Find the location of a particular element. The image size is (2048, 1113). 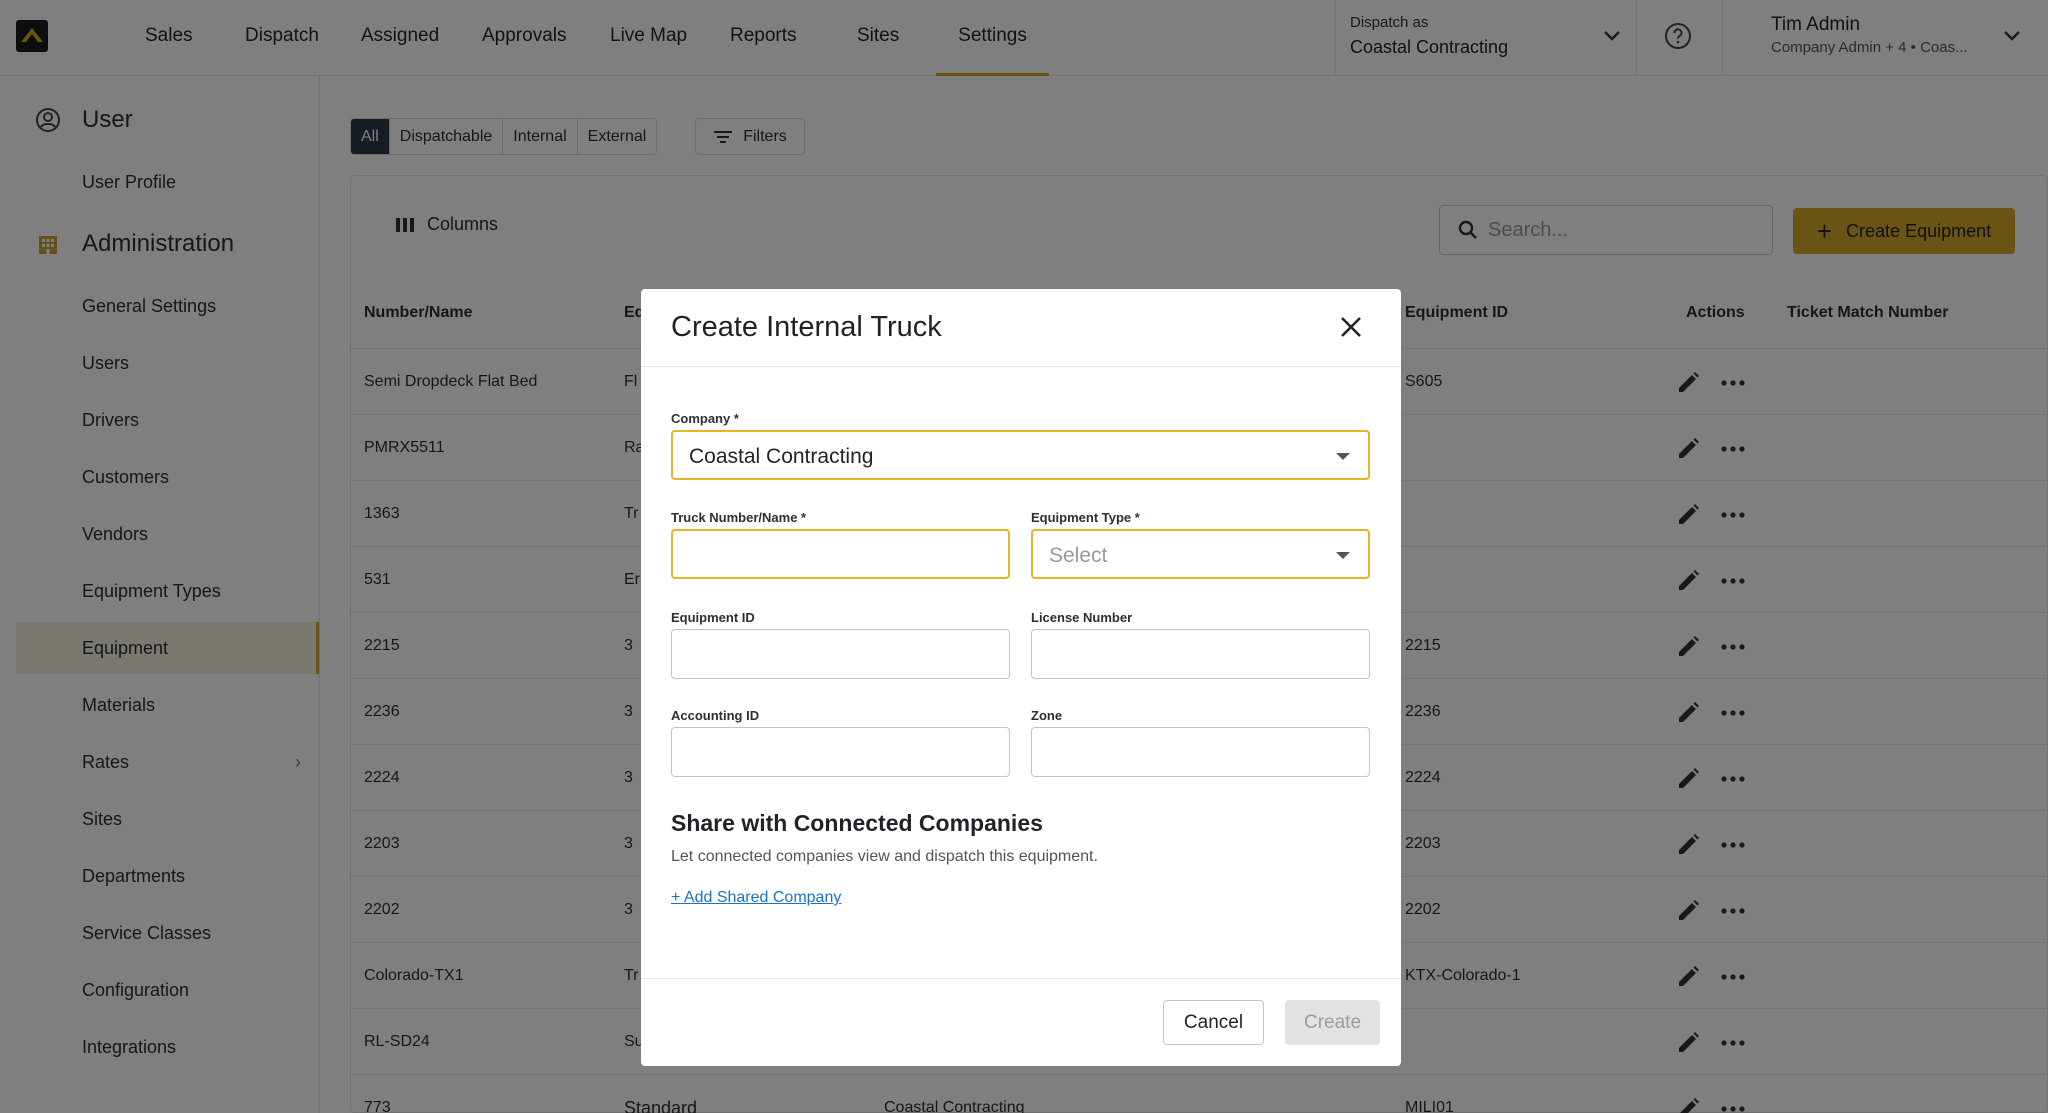

license-number-input is located at coordinates (1200, 654).